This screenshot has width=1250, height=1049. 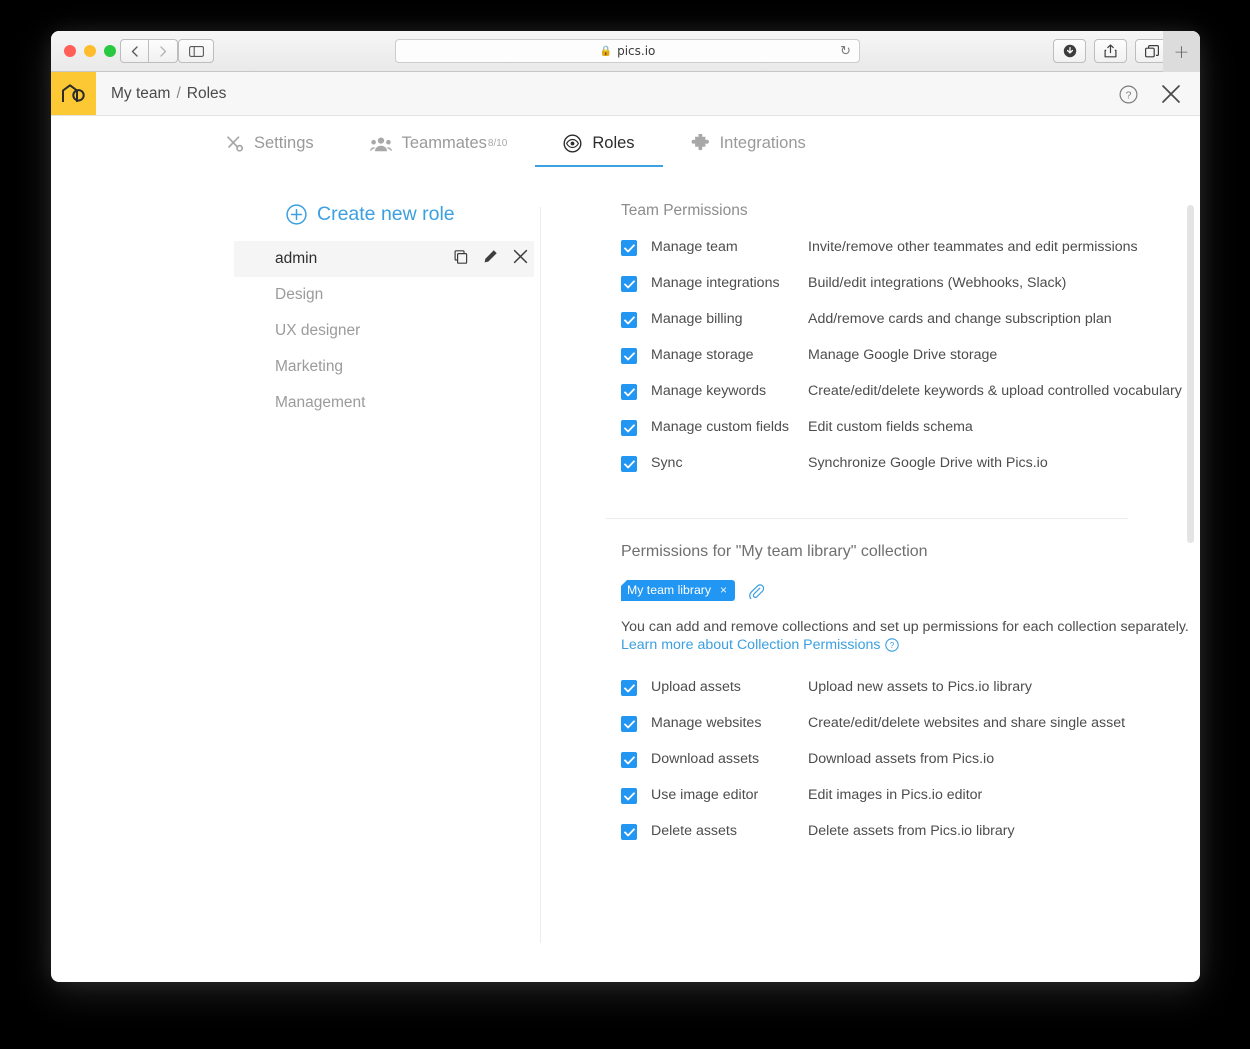 I want to click on window-traffic-lights, so click(x=90, y=51).